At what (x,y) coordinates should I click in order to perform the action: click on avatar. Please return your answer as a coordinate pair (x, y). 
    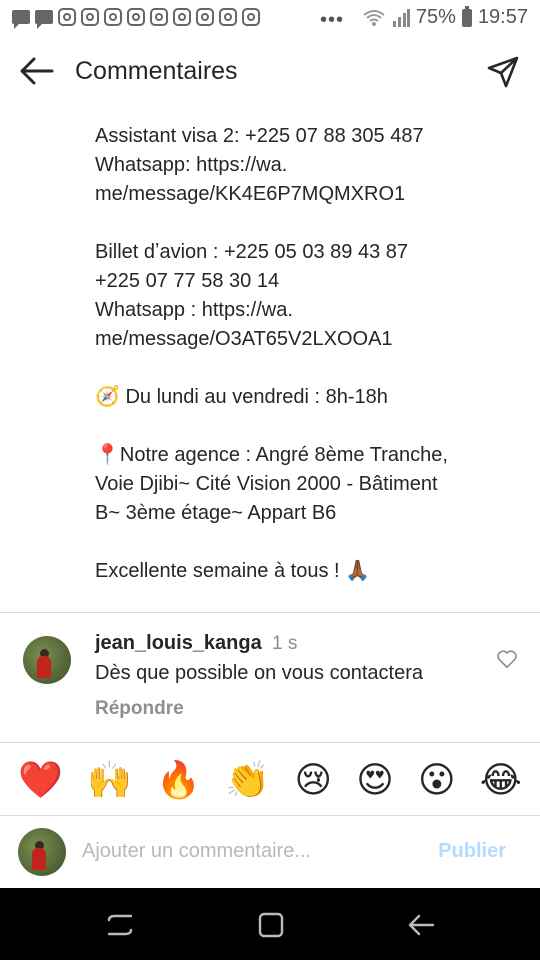
    Looking at the image, I should click on (47, 660).